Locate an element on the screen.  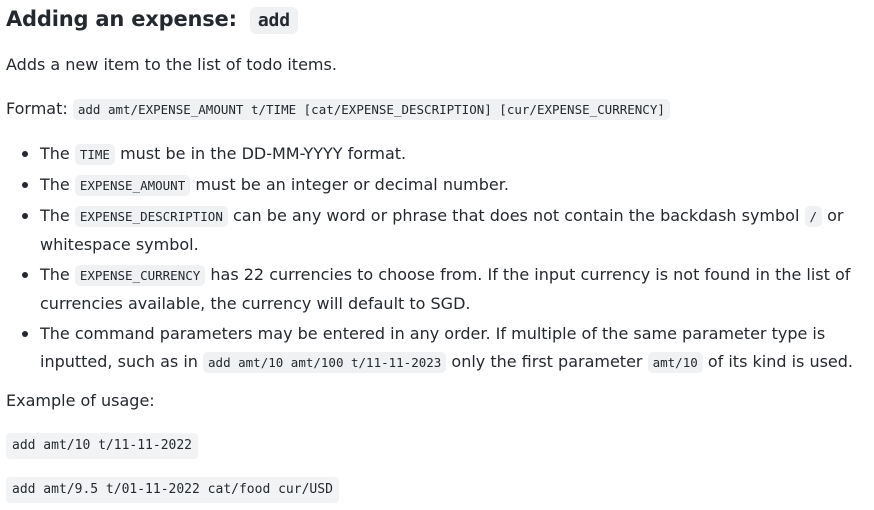
inline-code: / is located at coordinates (813, 216).